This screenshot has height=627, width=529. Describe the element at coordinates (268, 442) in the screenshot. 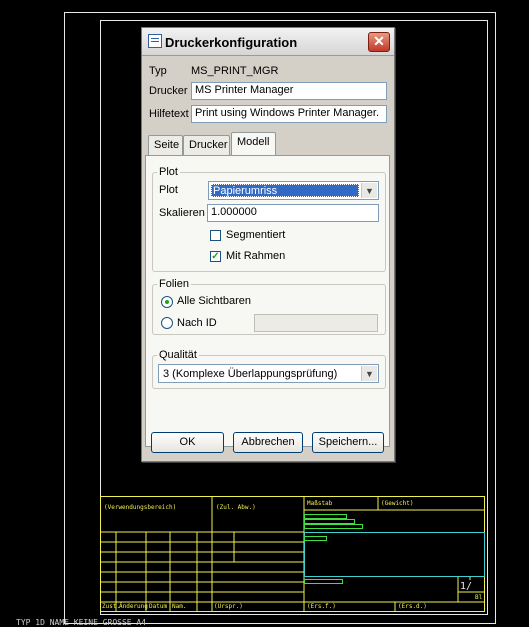

I see `abbrechen-button: Abbrechen` at that location.